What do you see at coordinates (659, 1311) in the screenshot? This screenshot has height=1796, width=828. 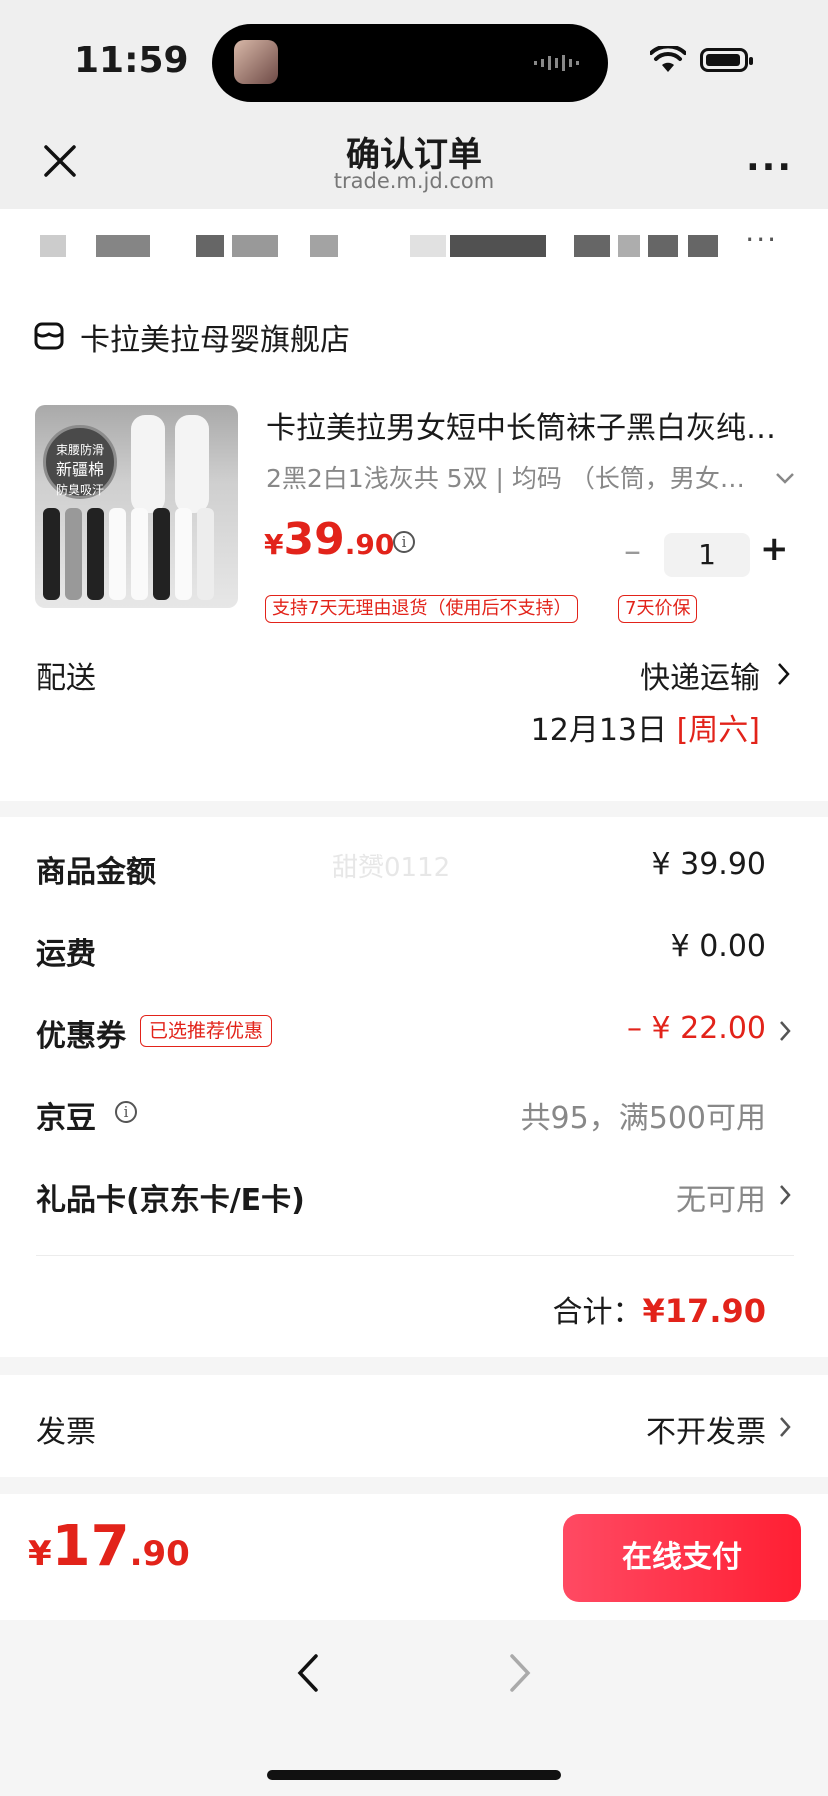 I see `order-total: 合计：¥17.90` at bounding box center [659, 1311].